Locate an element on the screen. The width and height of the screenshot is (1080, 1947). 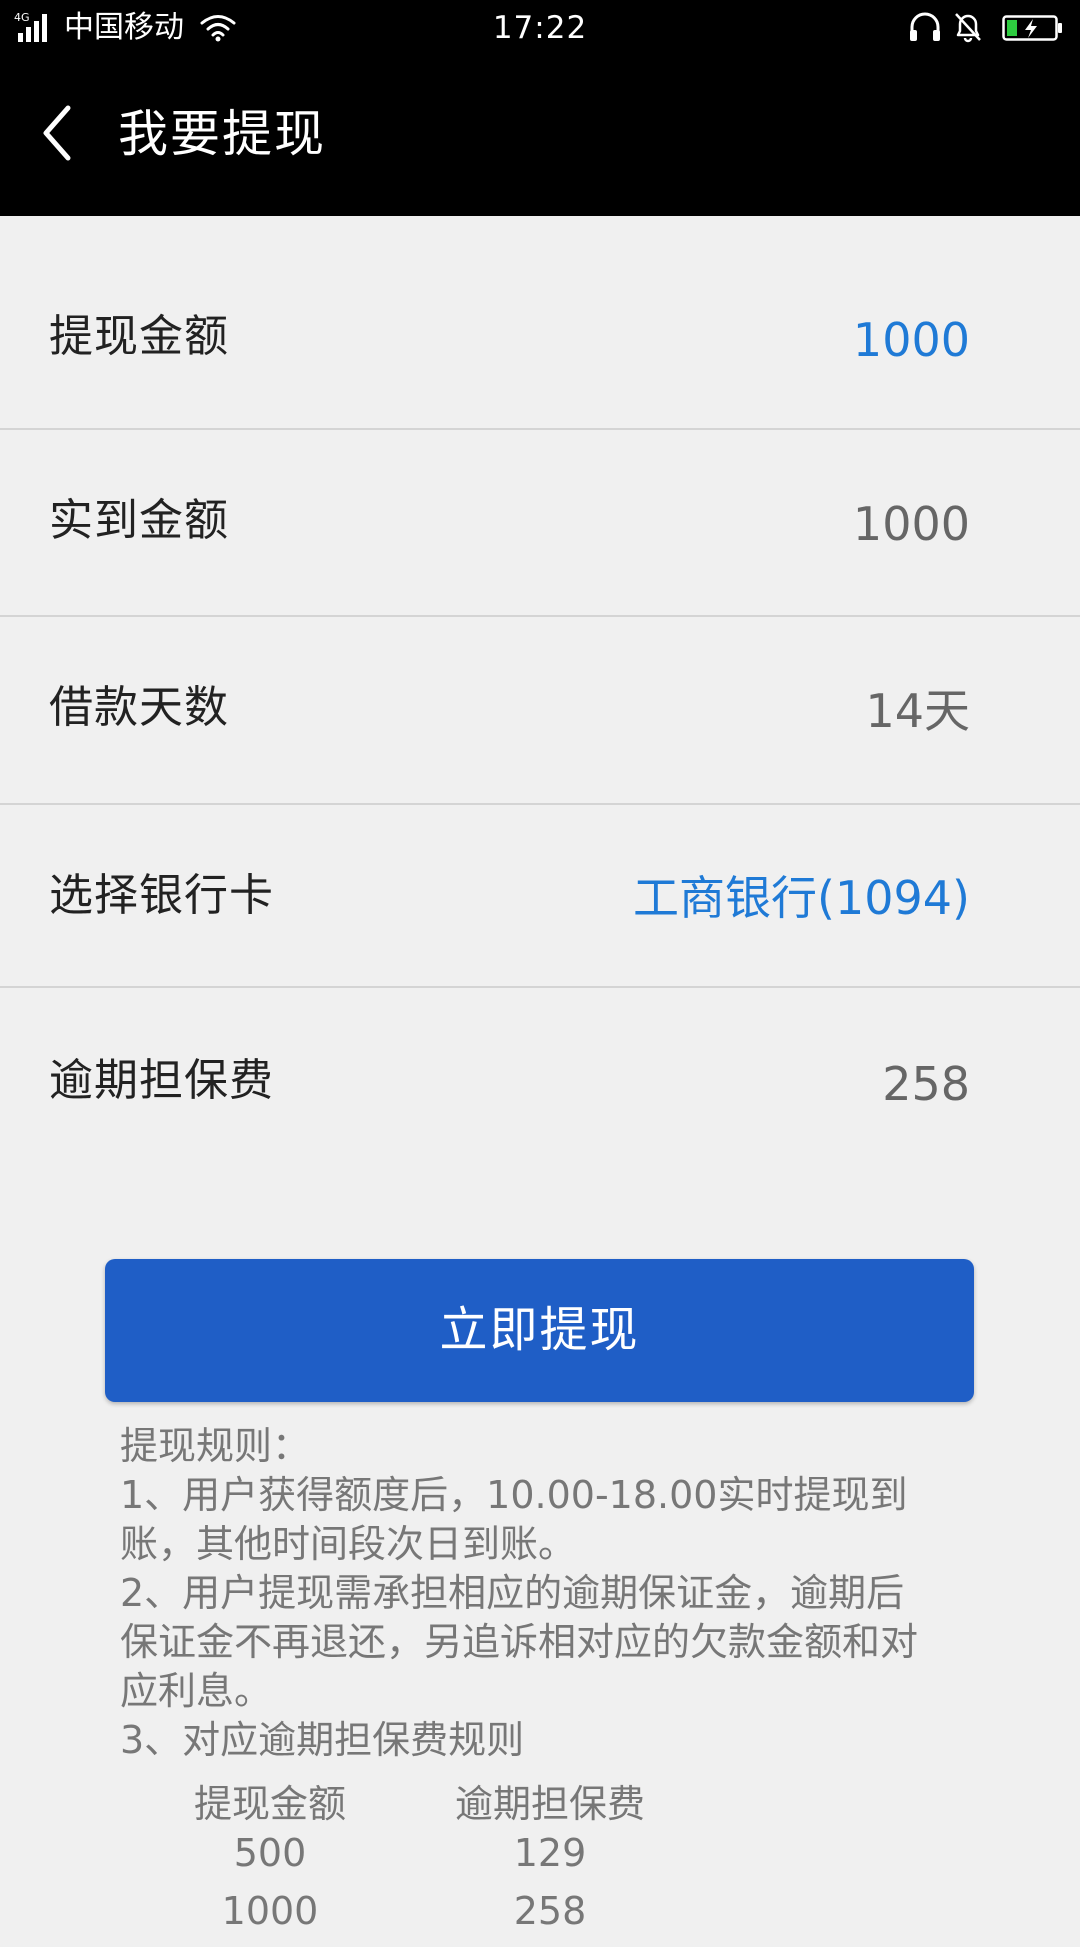
form-row-overdue-fee: 逾期担保费 258 is located at coordinates (540, 1088).